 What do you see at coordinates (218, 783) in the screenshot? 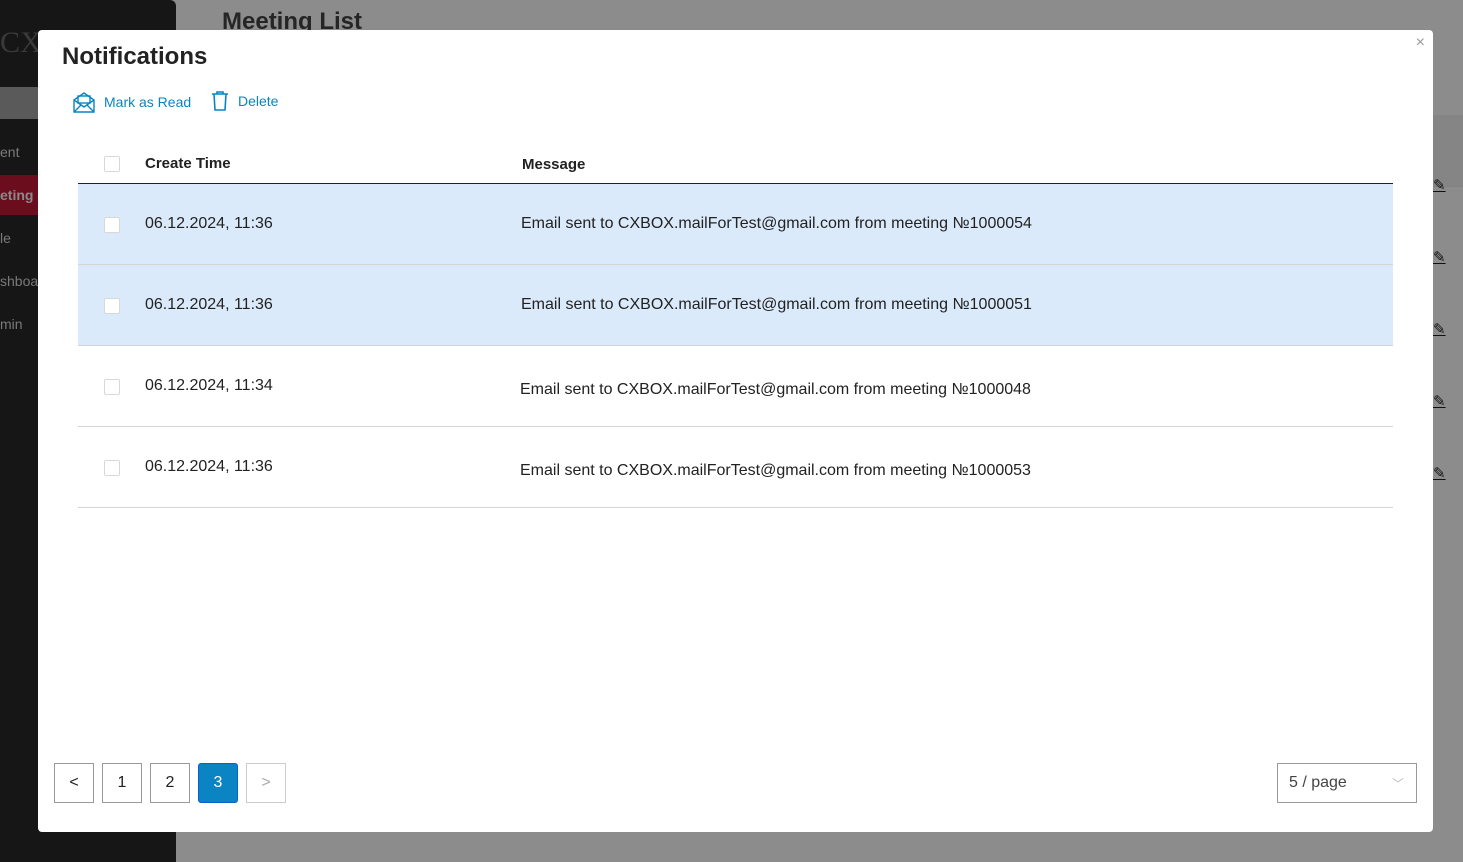
I see `page-3-button: 3` at bounding box center [218, 783].